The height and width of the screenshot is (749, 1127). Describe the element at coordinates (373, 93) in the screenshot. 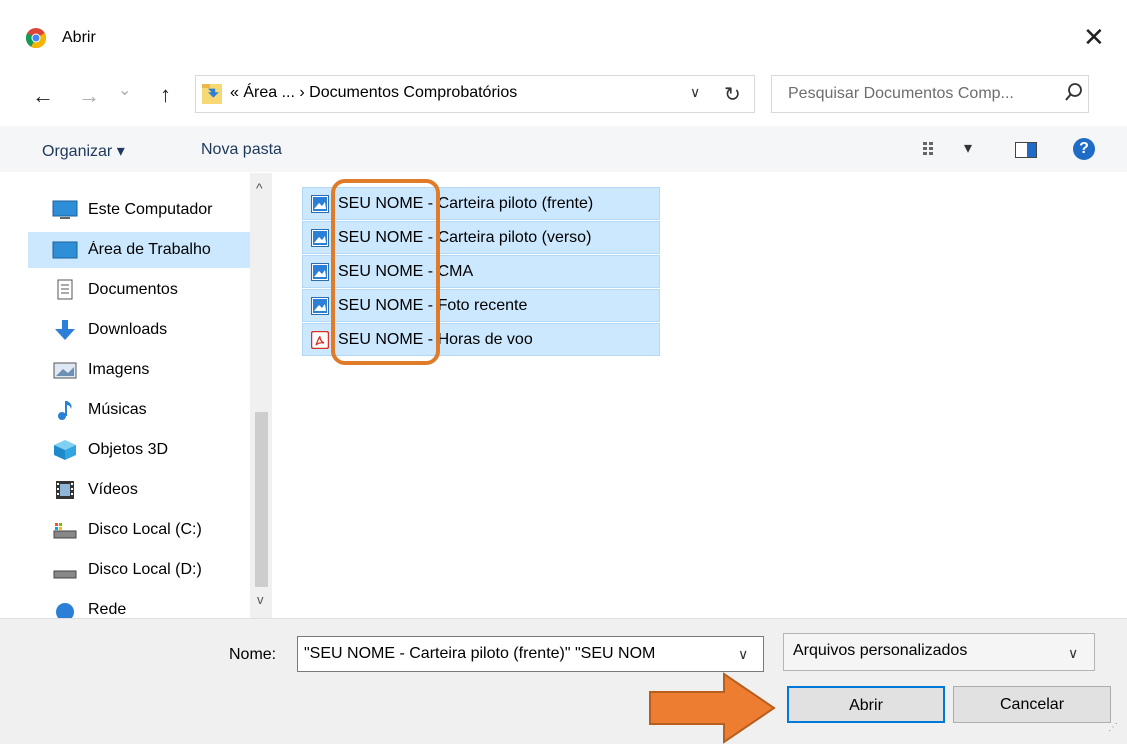

I see `breadcrumb: « Área ... › Documentos Comprobatórios` at that location.